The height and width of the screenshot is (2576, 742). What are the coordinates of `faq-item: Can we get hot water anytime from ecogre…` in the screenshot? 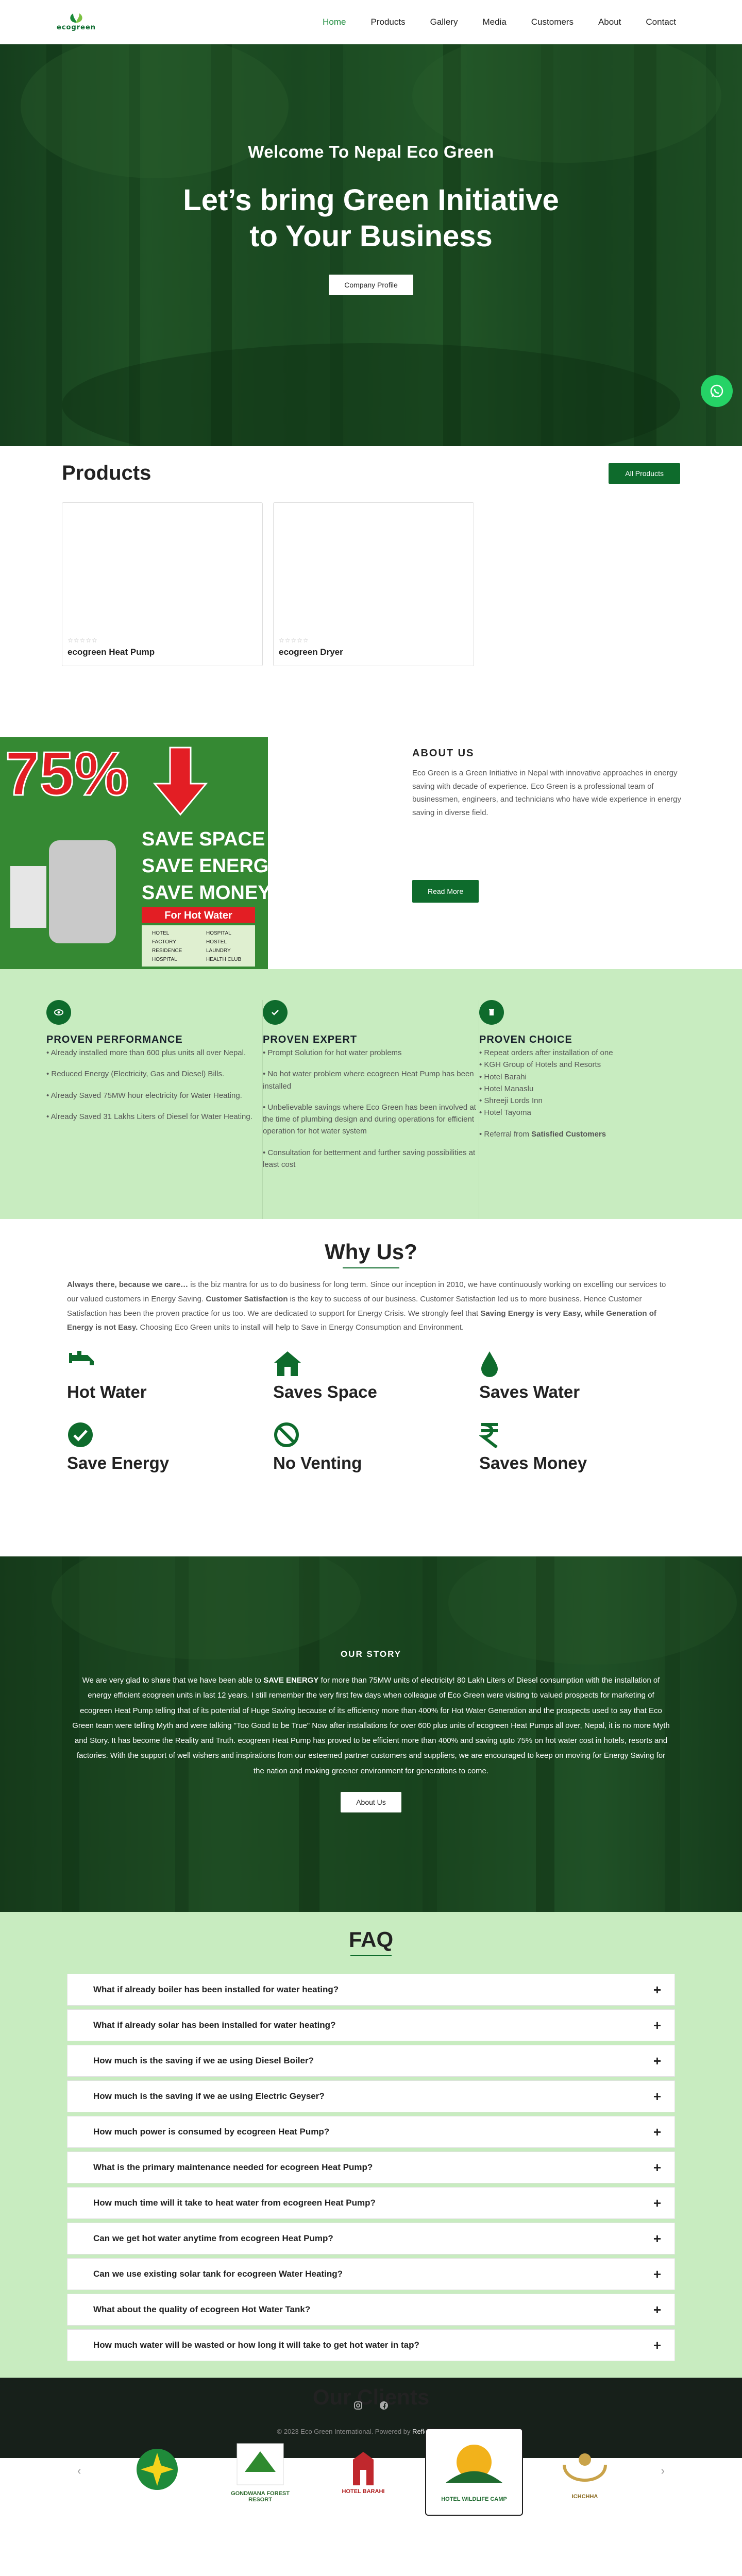 It's located at (371, 2239).